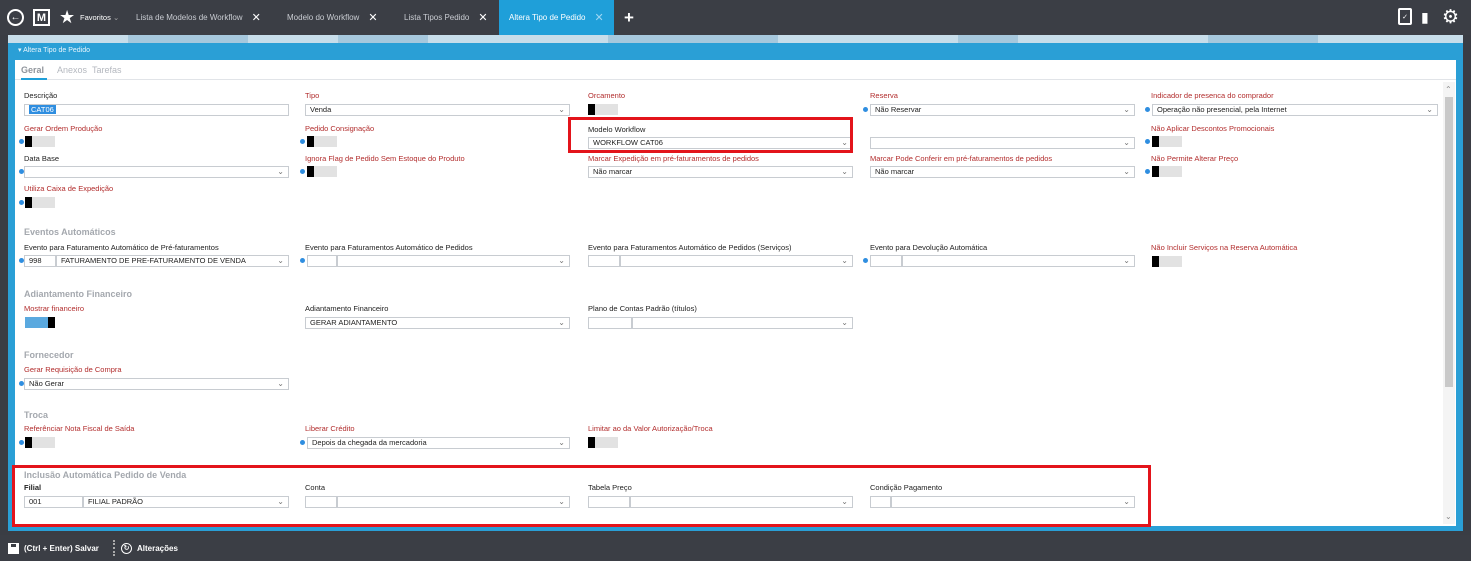  I want to click on eventos-section-title: Eventos Automáticos, so click(70, 232).